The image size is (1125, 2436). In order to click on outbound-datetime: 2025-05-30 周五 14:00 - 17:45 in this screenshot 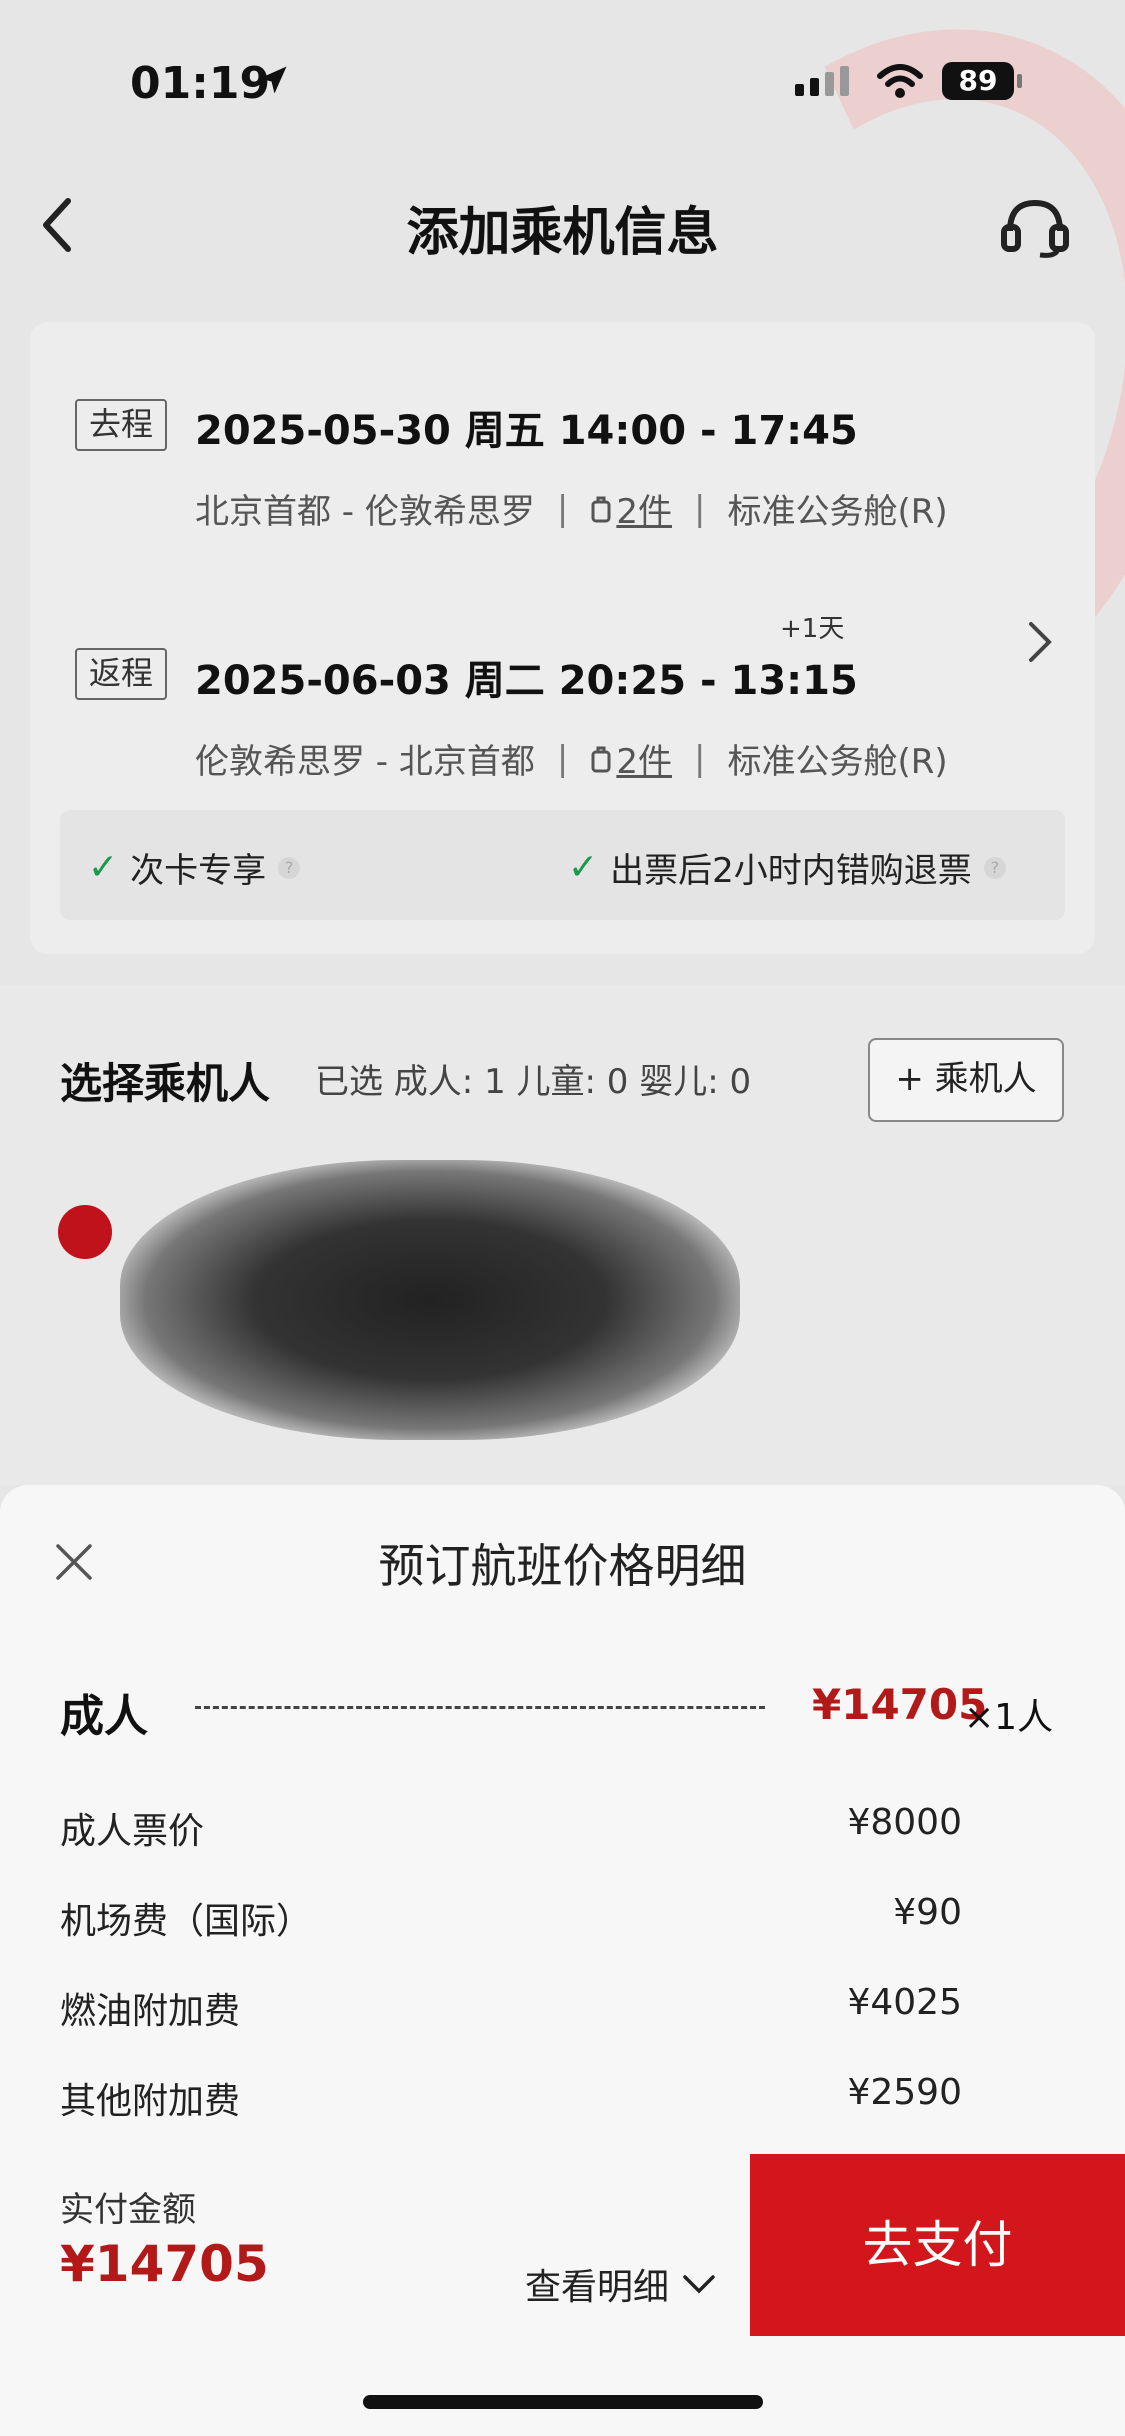, I will do `click(526, 431)`.